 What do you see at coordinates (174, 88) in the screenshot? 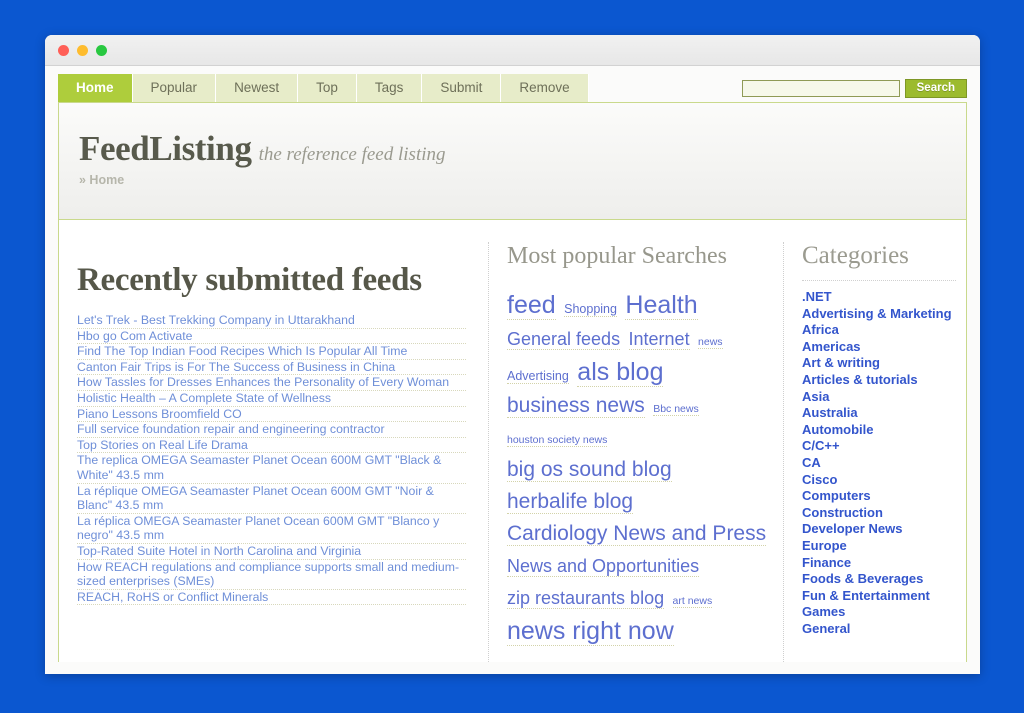
I see `nav-tab-popular: Popular` at bounding box center [174, 88].